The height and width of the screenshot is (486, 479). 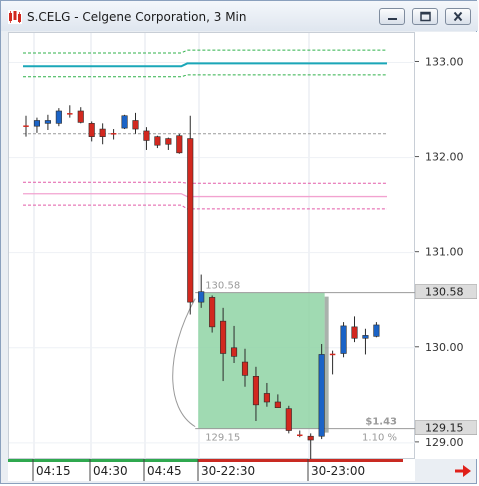 I want to click on time-tick-label-3: 30-22:30, so click(x=228, y=471).